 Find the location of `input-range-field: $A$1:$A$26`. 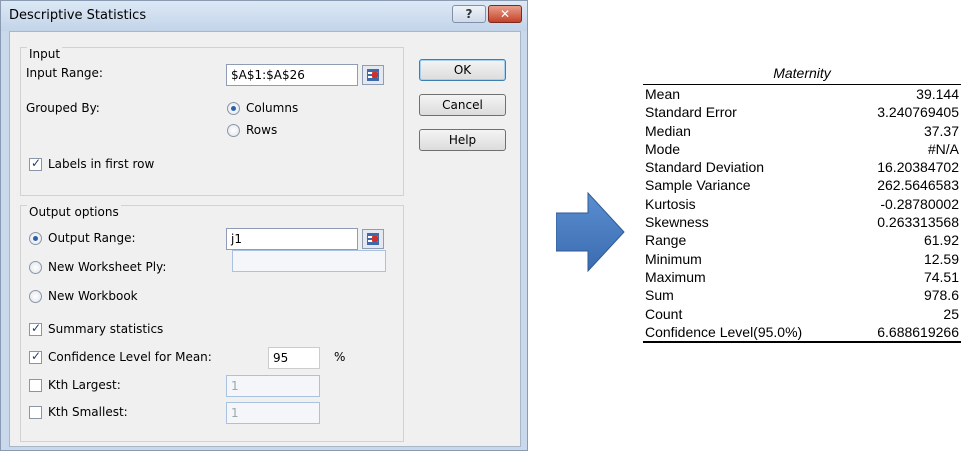

input-range-field: $A$1:$A$26 is located at coordinates (292, 75).